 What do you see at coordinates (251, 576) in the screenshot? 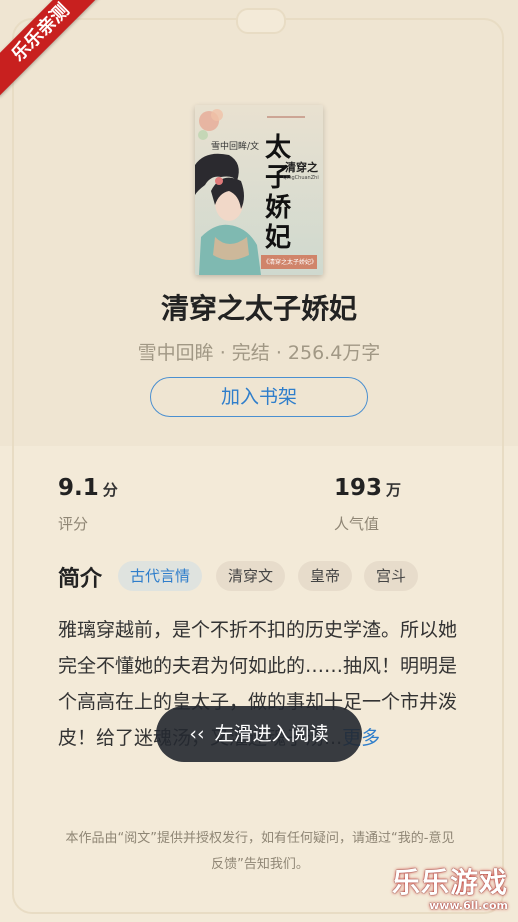
I see `tag-qing-transmigration: 清穿文` at bounding box center [251, 576].